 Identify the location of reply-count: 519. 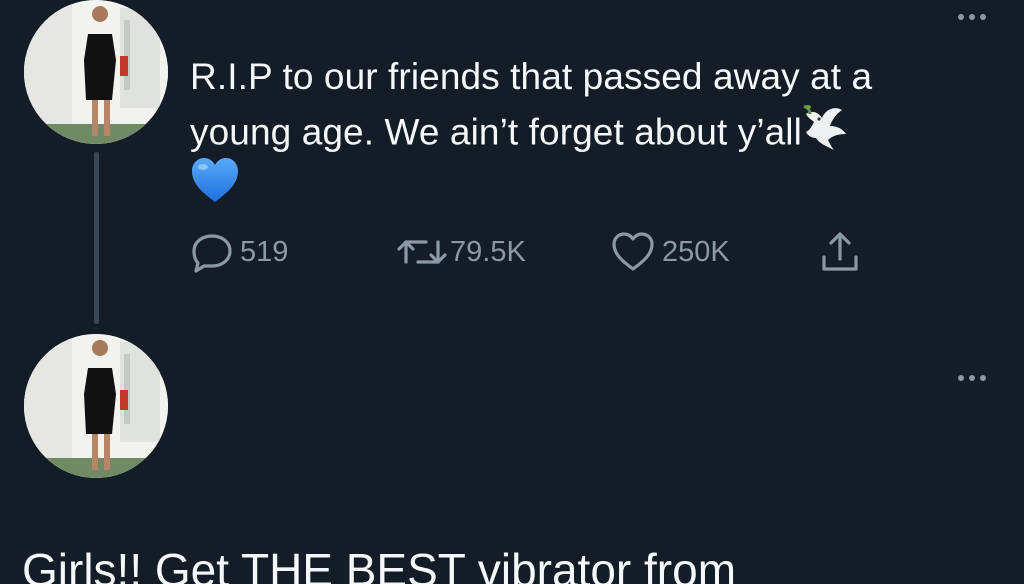
(264, 251).